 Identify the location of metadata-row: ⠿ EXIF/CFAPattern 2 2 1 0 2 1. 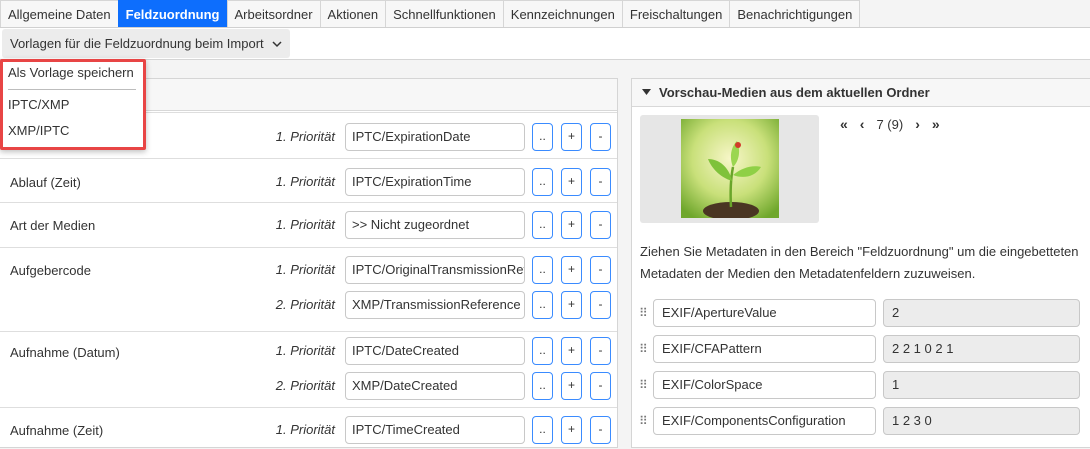
(861, 349).